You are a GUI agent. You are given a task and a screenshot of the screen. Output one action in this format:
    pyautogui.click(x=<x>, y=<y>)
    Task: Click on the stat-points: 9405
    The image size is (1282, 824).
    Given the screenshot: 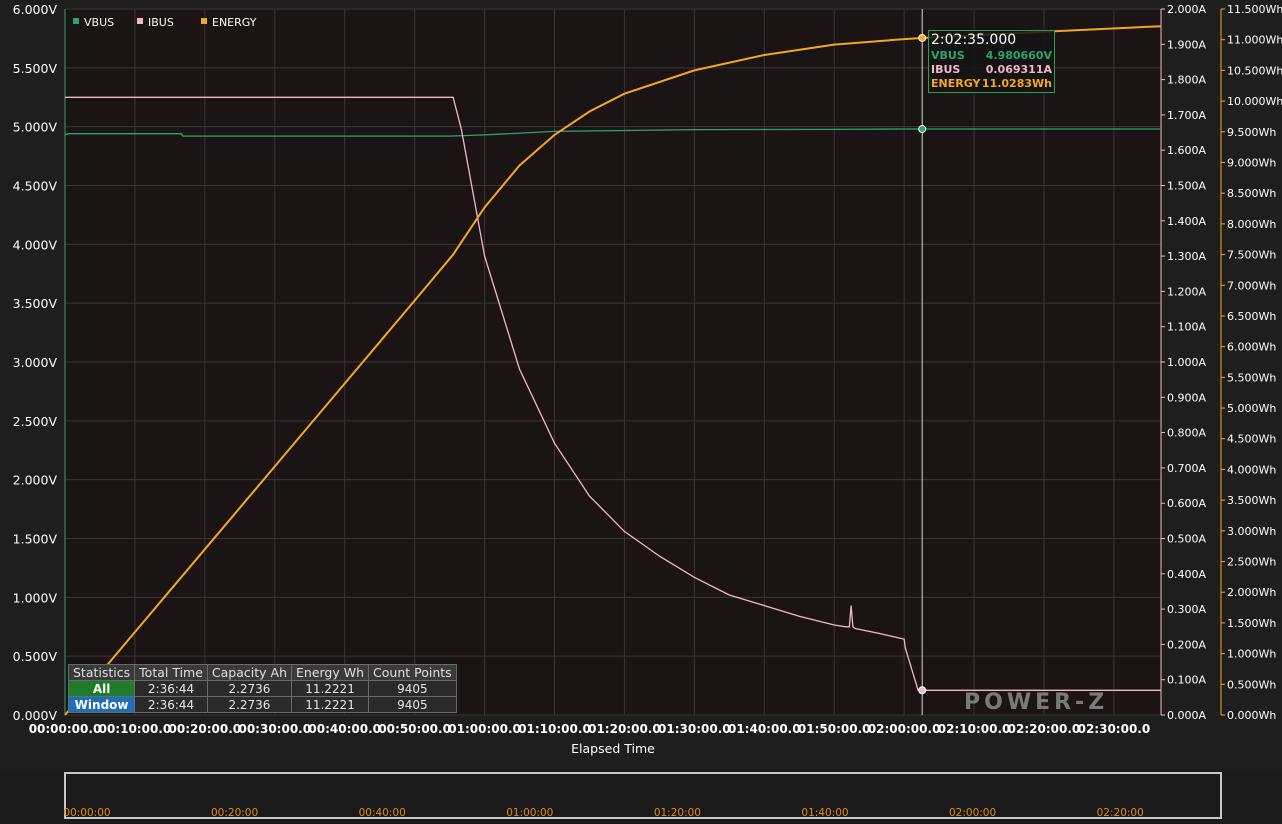 What is the action you would take?
    pyautogui.click(x=412, y=688)
    